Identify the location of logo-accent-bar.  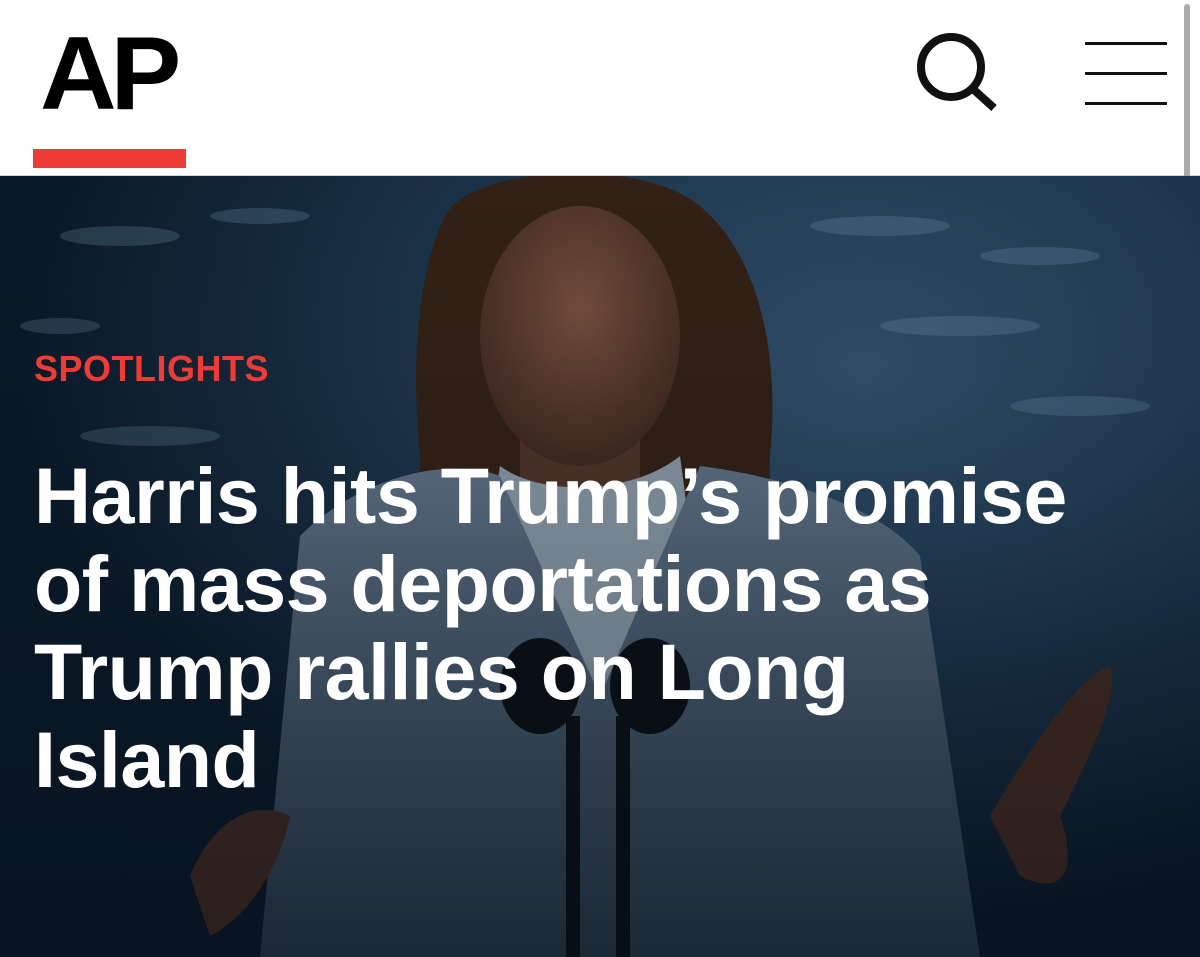
(109, 158).